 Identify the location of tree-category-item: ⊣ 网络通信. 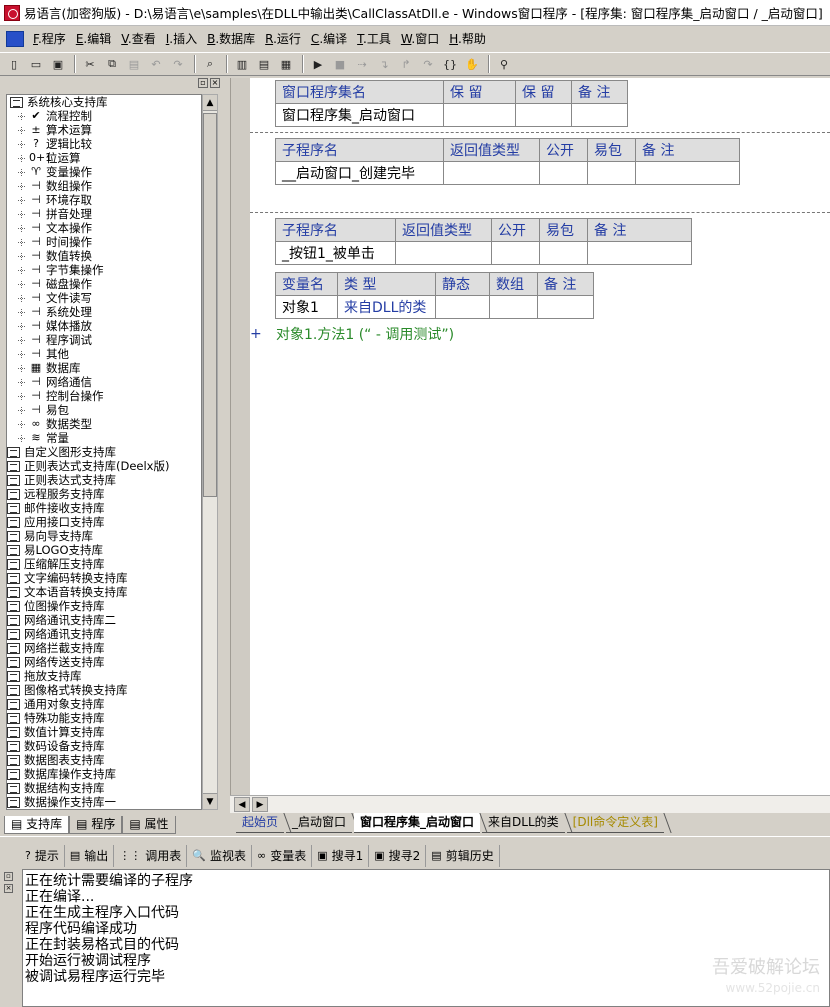
(104, 382).